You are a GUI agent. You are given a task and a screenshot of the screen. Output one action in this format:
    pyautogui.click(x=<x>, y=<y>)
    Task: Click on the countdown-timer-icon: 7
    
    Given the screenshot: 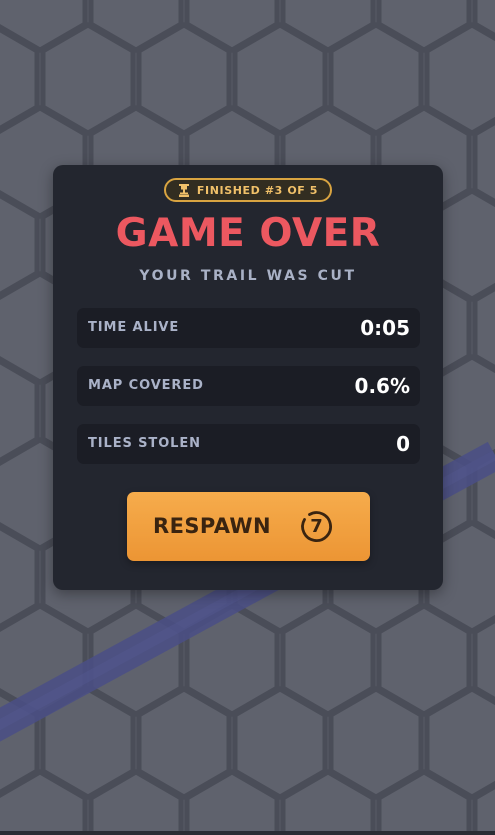 What is the action you would take?
    pyautogui.click(x=316, y=526)
    